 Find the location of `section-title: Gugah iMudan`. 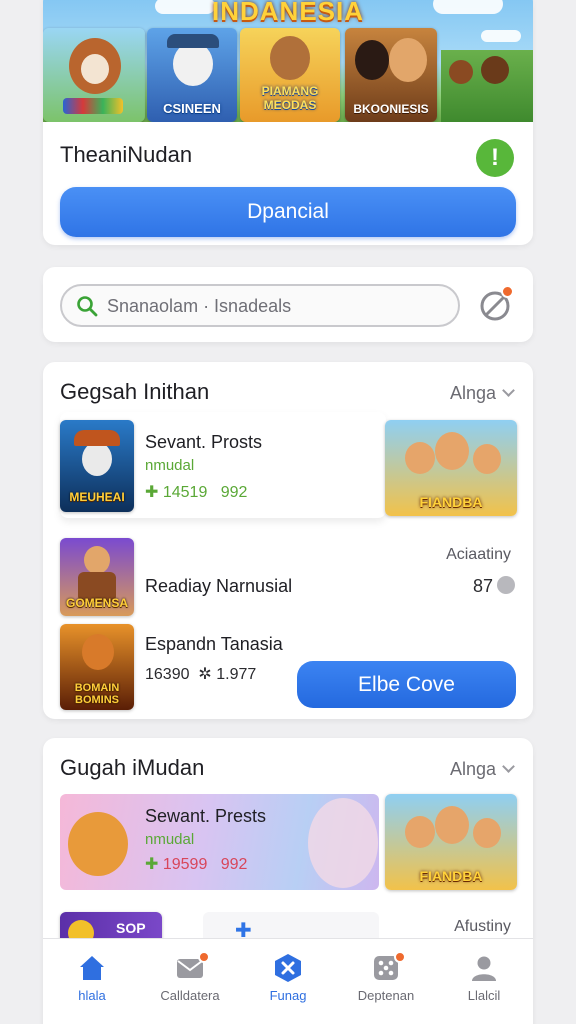

section-title: Gugah iMudan is located at coordinates (132, 767).